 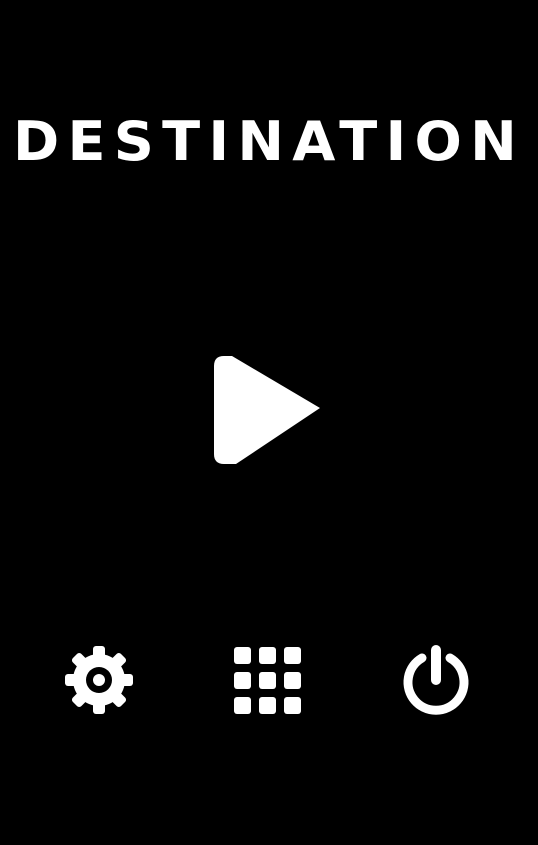 I want to click on power-icon, so click(x=436, y=680).